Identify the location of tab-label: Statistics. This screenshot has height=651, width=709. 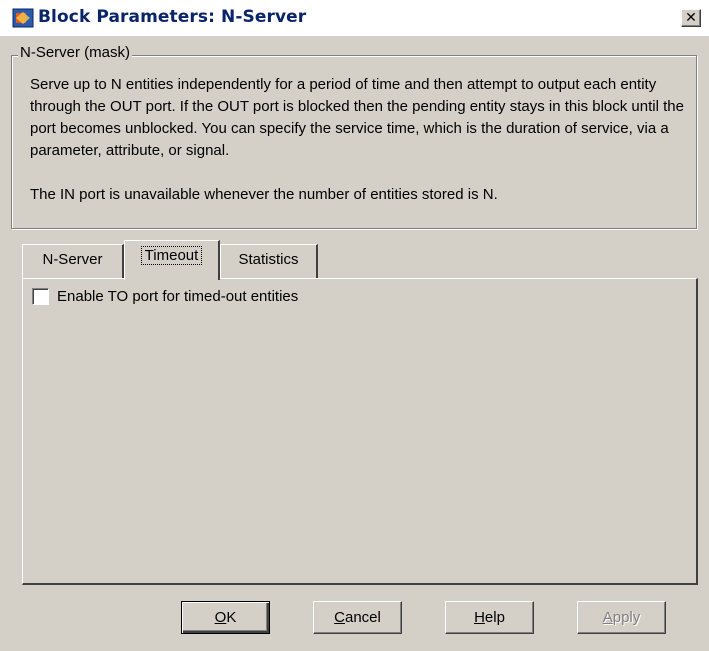
(268, 259).